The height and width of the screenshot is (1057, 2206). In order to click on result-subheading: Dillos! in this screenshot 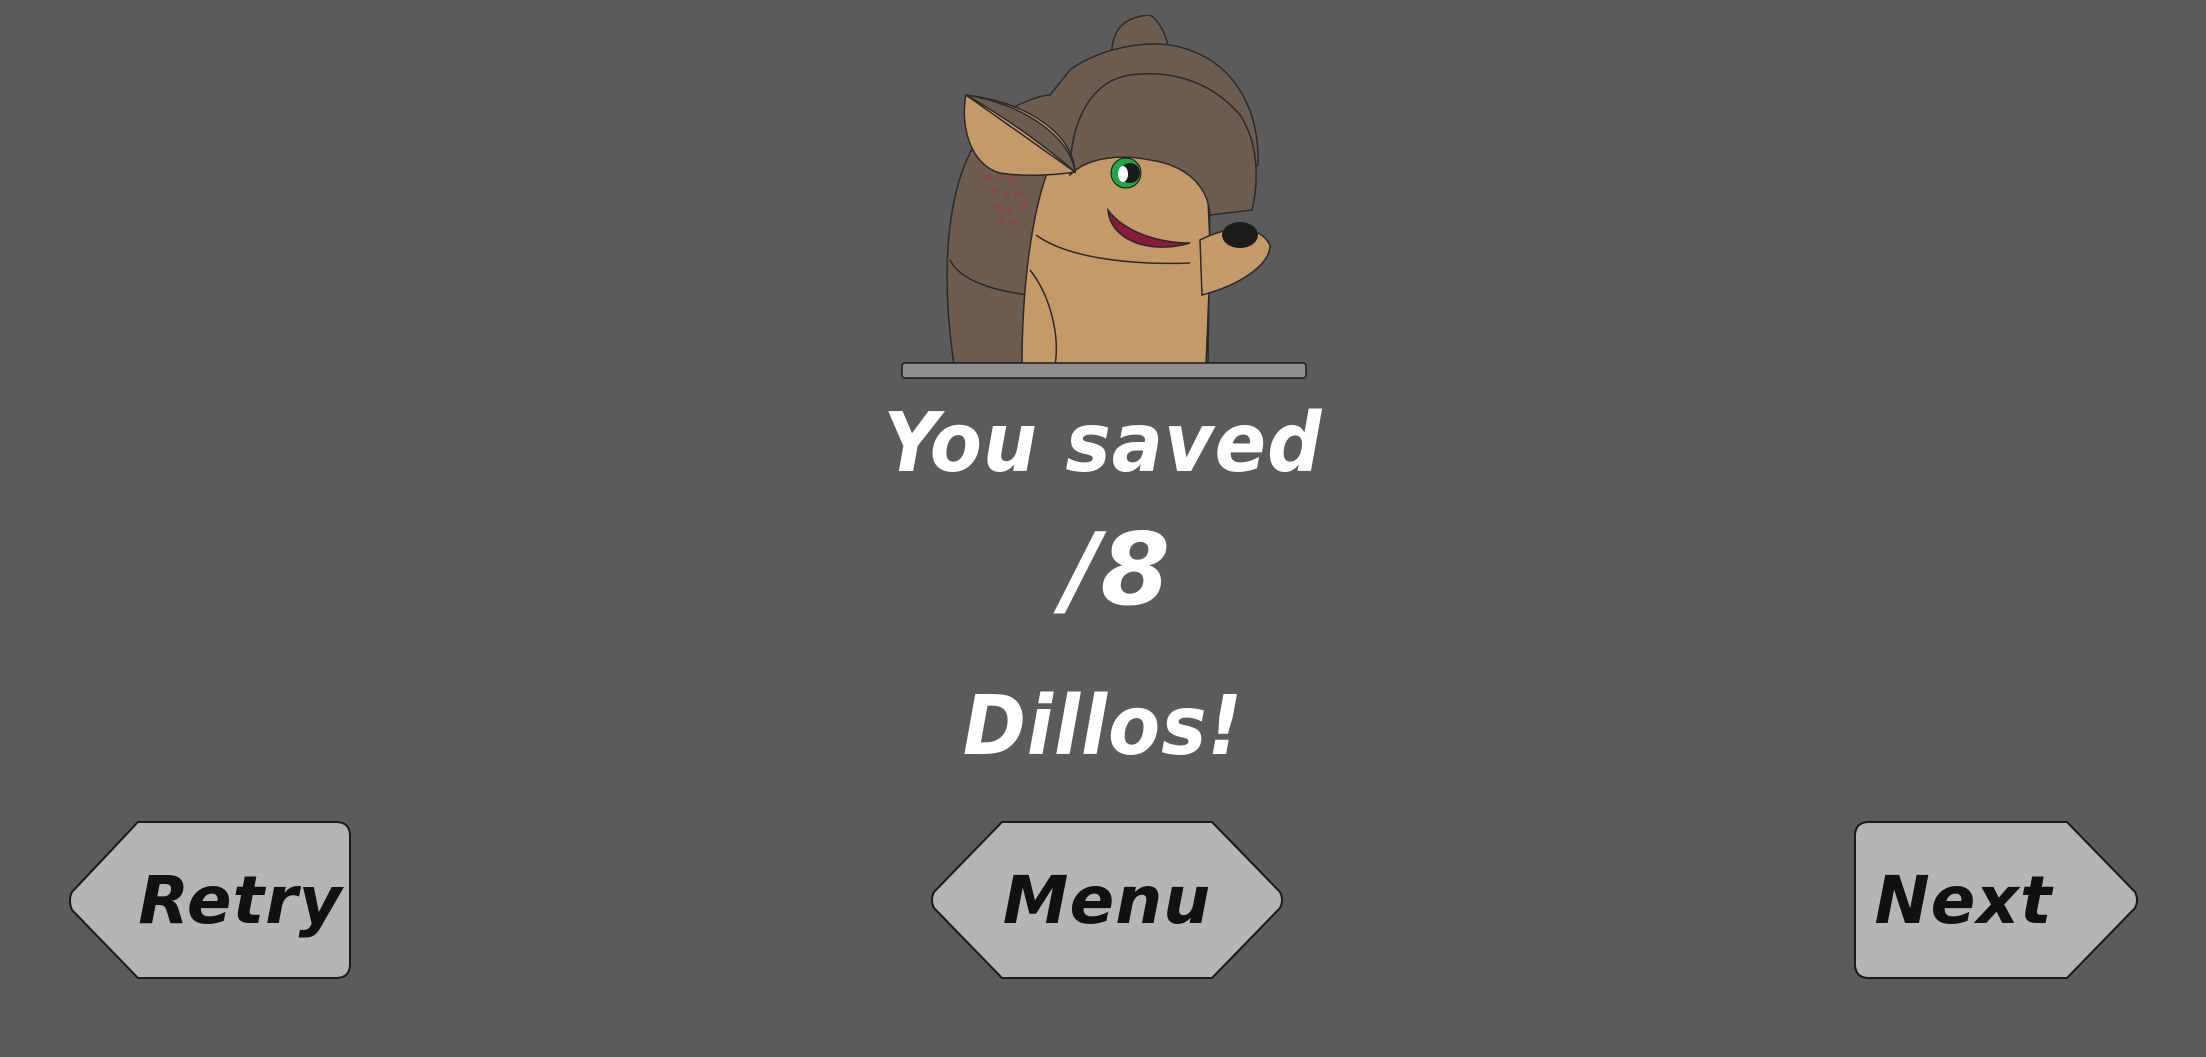, I will do `click(1103, 725)`.